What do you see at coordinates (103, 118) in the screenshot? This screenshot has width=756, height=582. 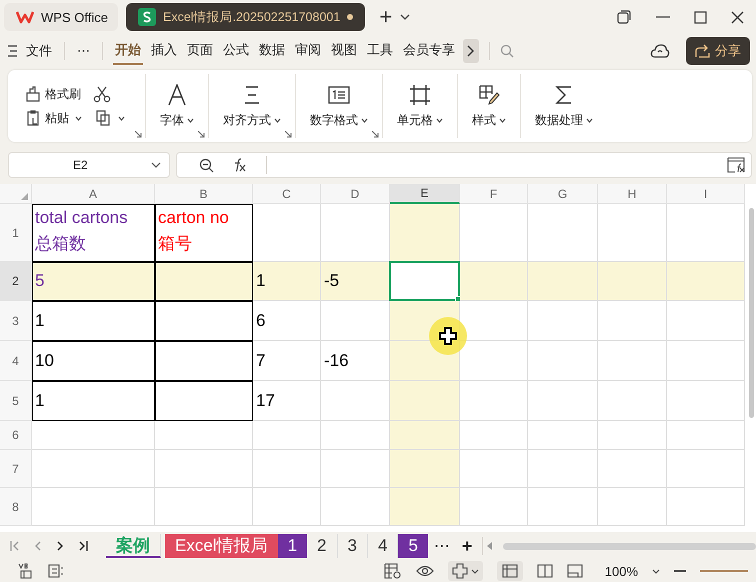 I see `copy-icon` at bounding box center [103, 118].